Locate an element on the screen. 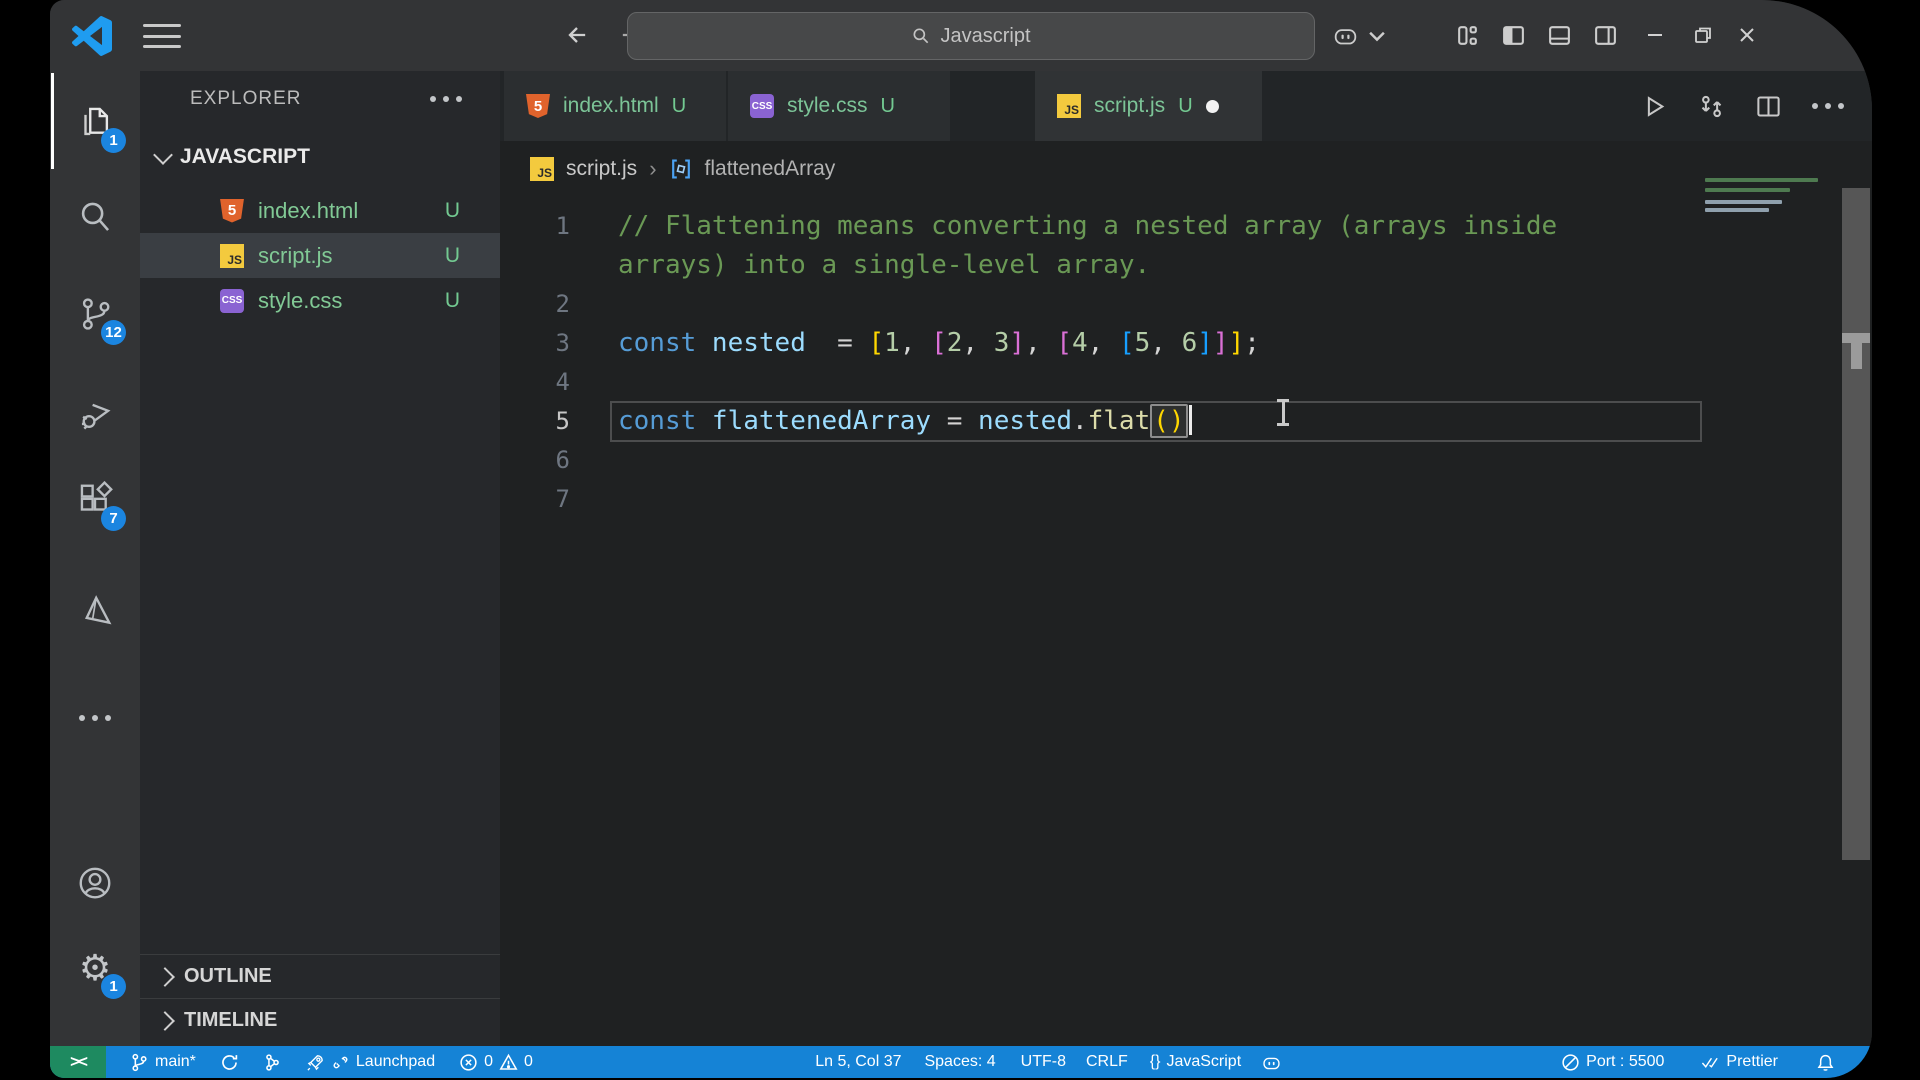  text-cursor is located at coordinates (1190, 420).